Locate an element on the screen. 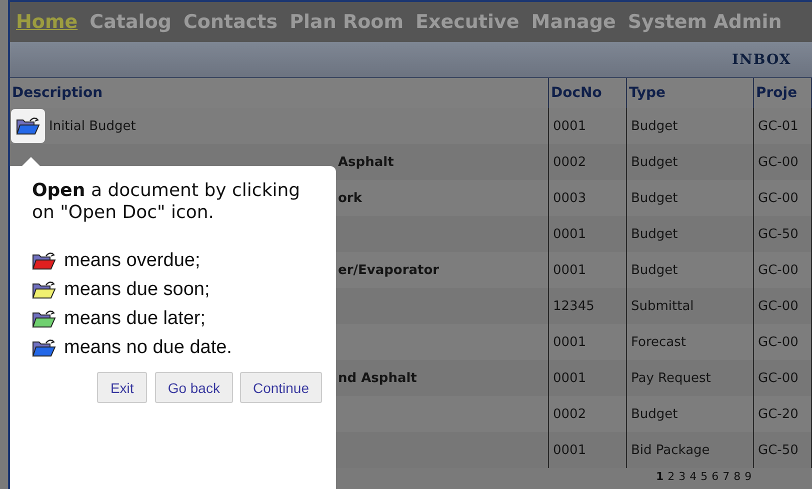 This screenshot has height=489, width=812. column-header: Description is located at coordinates (279, 93).